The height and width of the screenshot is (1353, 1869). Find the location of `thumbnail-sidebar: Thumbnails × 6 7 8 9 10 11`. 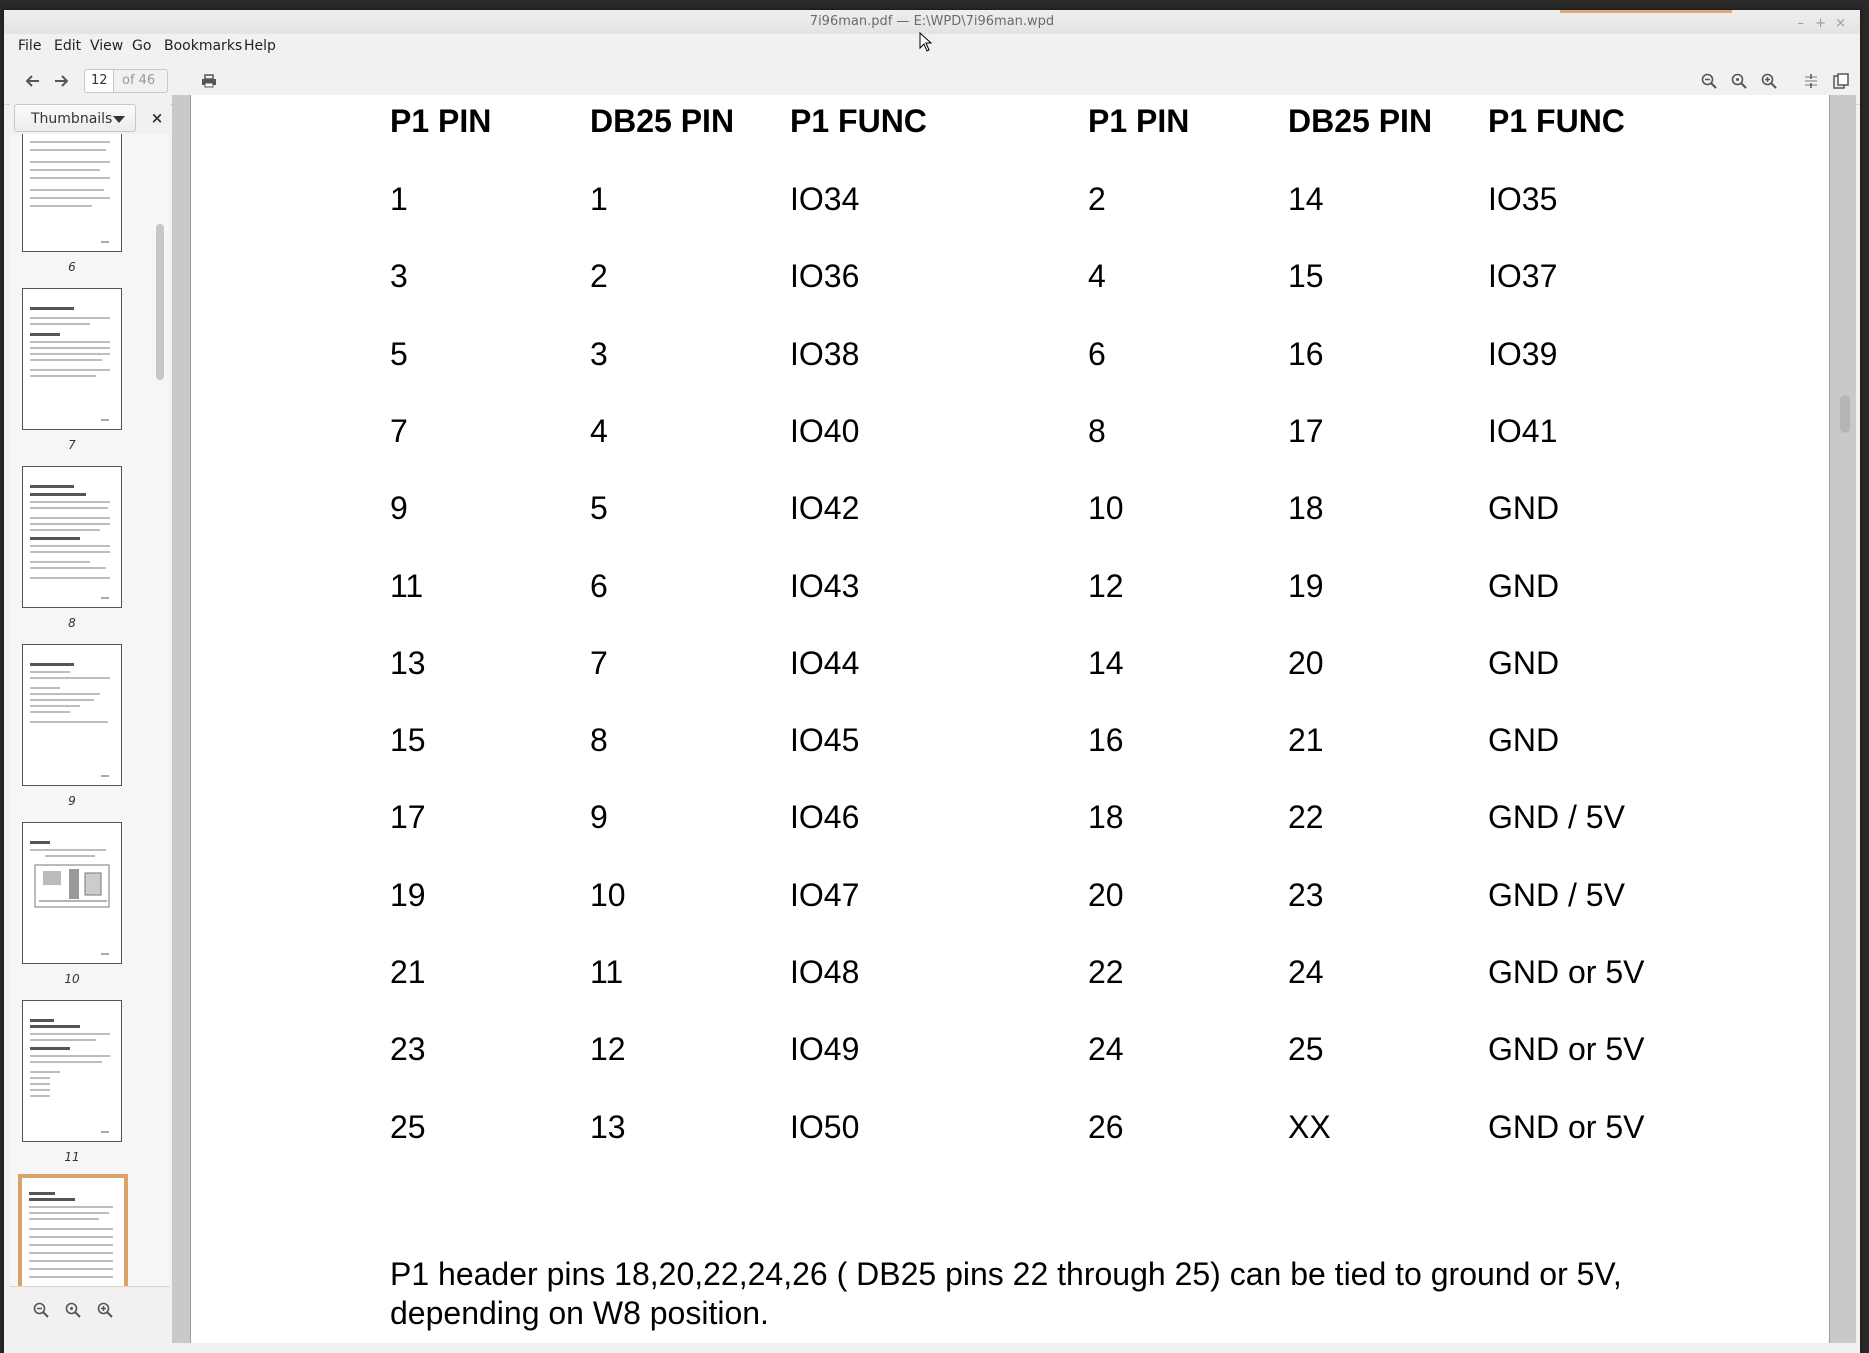

thumbnail-sidebar: Thumbnails × 6 7 8 9 10 11 is located at coordinates (90, 718).